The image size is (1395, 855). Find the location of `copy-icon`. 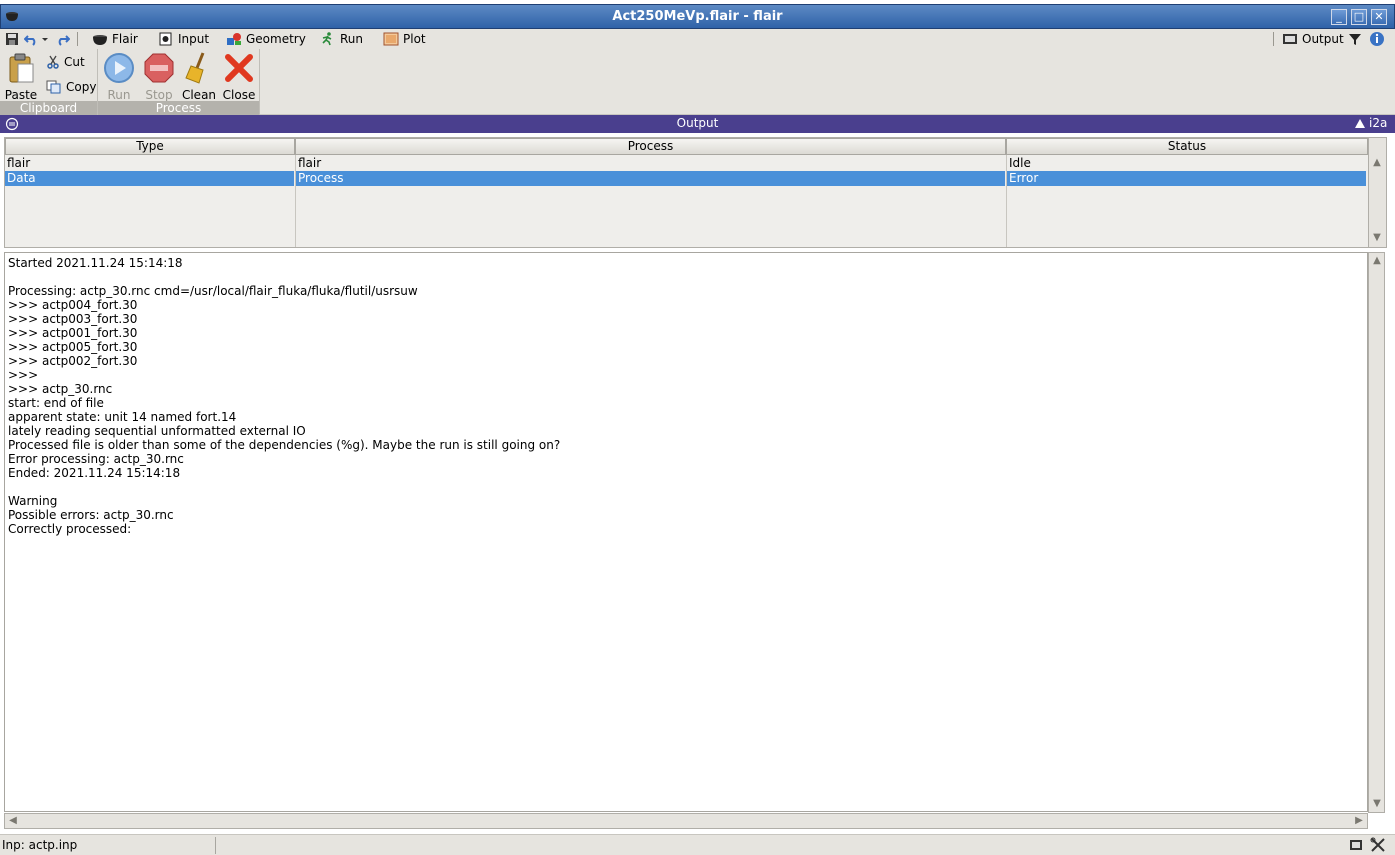

copy-icon is located at coordinates (53, 87).